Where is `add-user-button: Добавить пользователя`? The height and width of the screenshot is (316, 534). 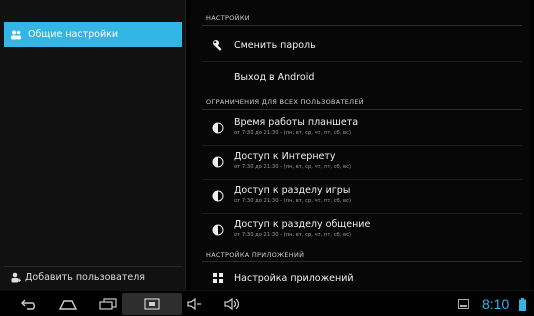
add-user-button: Добавить пользователя is located at coordinates (93, 277).